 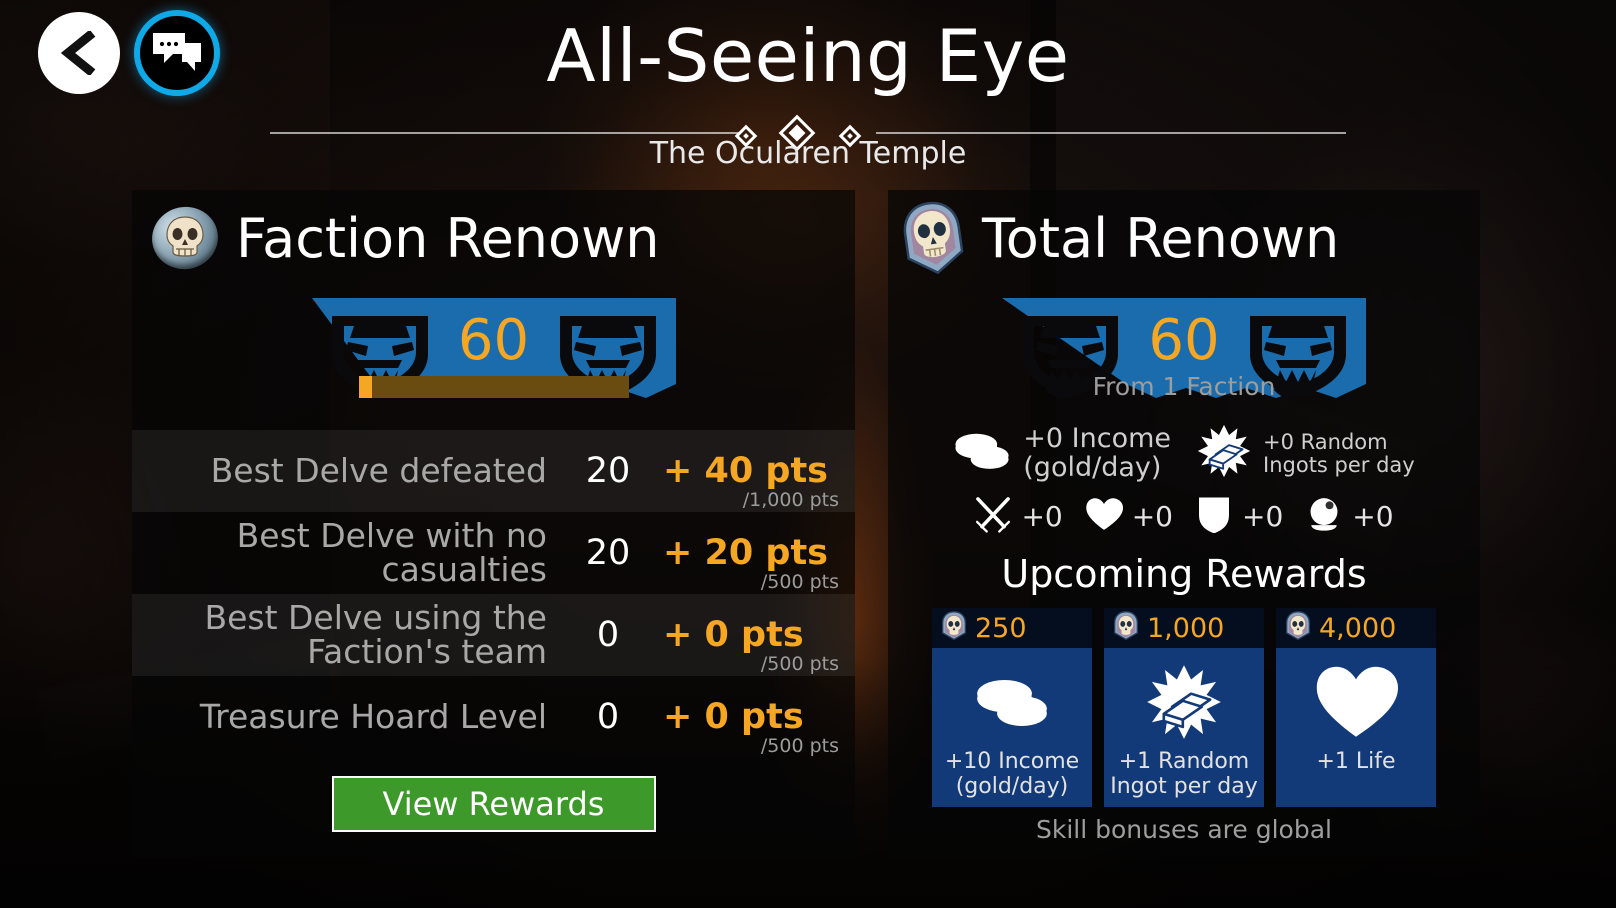 I want to click on reward-cost-header: 4,000, so click(x=1356, y=628).